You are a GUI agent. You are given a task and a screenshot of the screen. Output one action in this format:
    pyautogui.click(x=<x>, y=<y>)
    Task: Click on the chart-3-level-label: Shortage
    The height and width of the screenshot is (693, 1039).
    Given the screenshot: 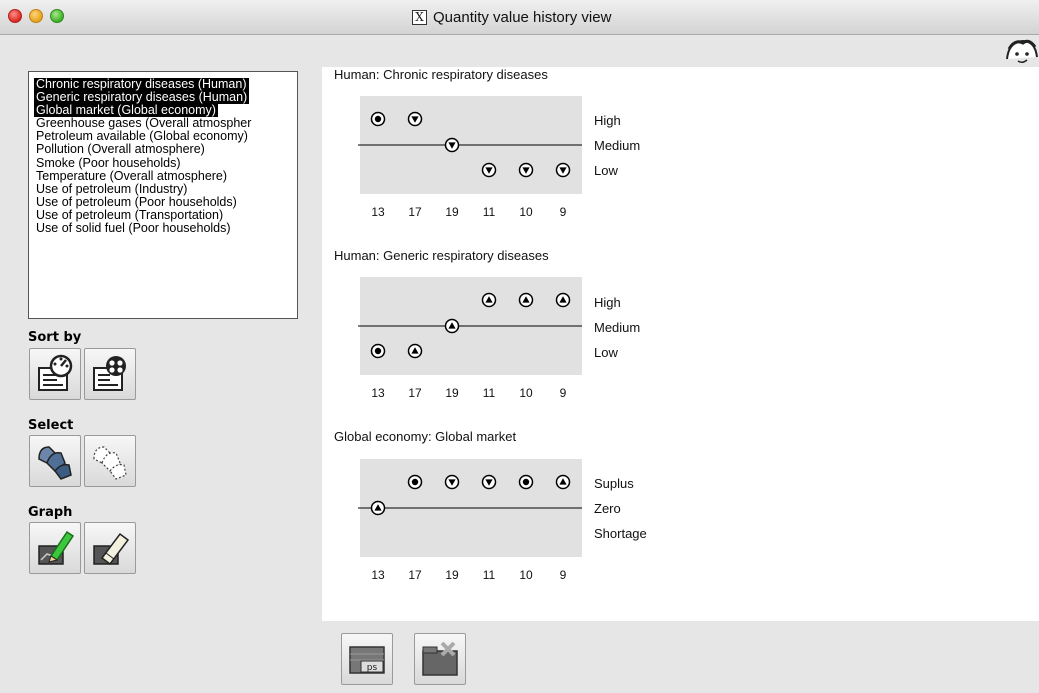 What is the action you would take?
    pyautogui.click(x=620, y=533)
    